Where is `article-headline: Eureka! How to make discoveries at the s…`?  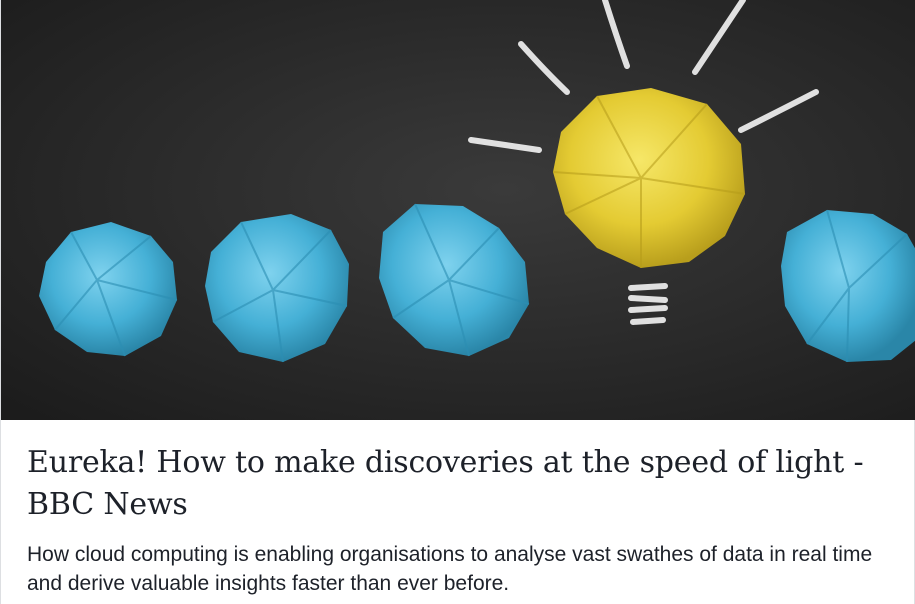
article-headline: Eureka! How to make discoveries at the s… is located at coordinates (461, 484).